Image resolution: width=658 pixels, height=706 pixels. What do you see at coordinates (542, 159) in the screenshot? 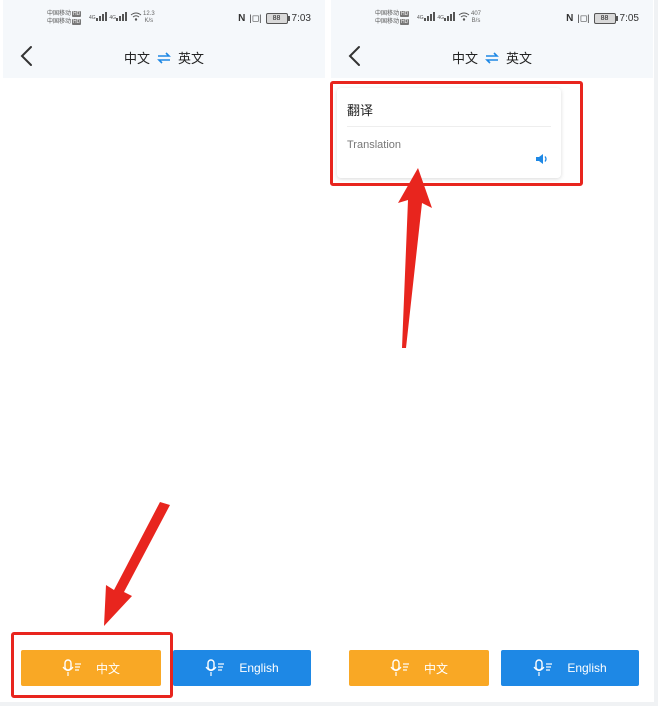
I see `speaker-icon` at bounding box center [542, 159].